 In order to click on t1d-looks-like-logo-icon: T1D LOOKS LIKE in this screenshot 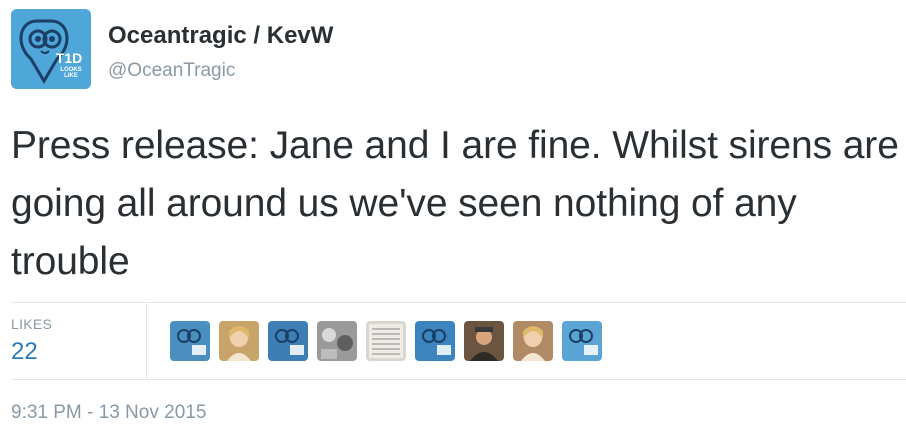, I will do `click(51, 49)`.